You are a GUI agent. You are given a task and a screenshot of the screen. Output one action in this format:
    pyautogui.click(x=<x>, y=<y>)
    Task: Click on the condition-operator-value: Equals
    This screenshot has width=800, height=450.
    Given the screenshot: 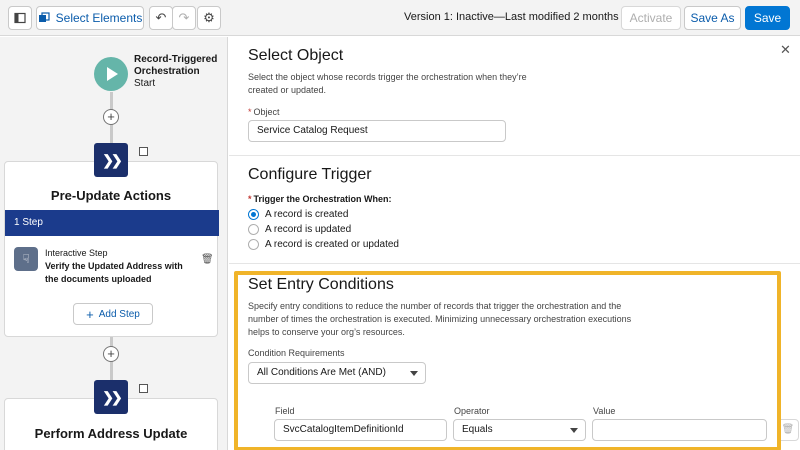 What is the action you would take?
    pyautogui.click(x=477, y=429)
    